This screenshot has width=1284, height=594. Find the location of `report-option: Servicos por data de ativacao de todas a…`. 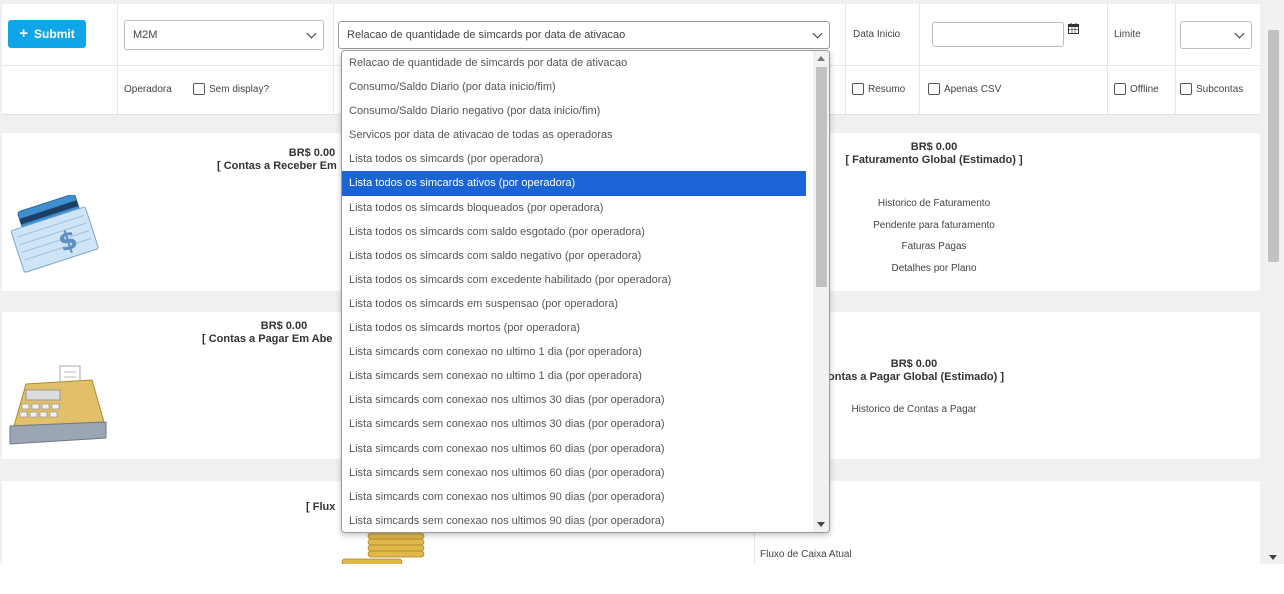

report-option: Servicos por data de ativacao de todas a… is located at coordinates (574, 135).